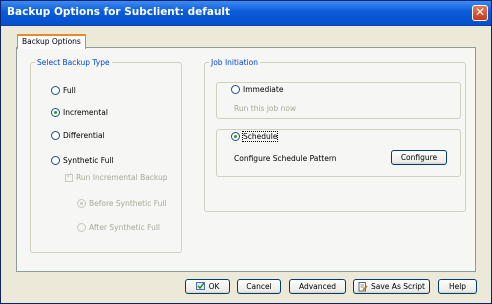 The height and width of the screenshot is (304, 492). What do you see at coordinates (122, 177) in the screenshot?
I see `run-incremental-label: Run Incremental Backup` at bounding box center [122, 177].